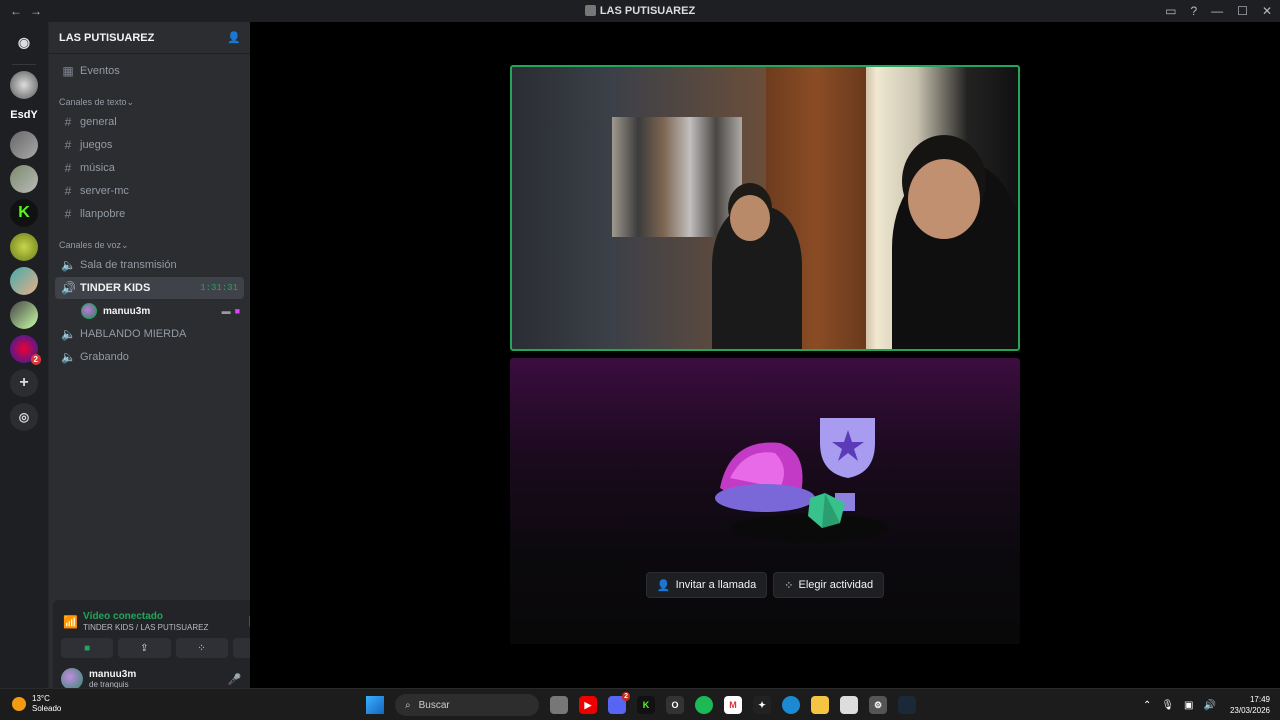 The height and width of the screenshot is (720, 1280). What do you see at coordinates (144, 648) in the screenshot?
I see `share-screen-button: ⇪` at bounding box center [144, 648].